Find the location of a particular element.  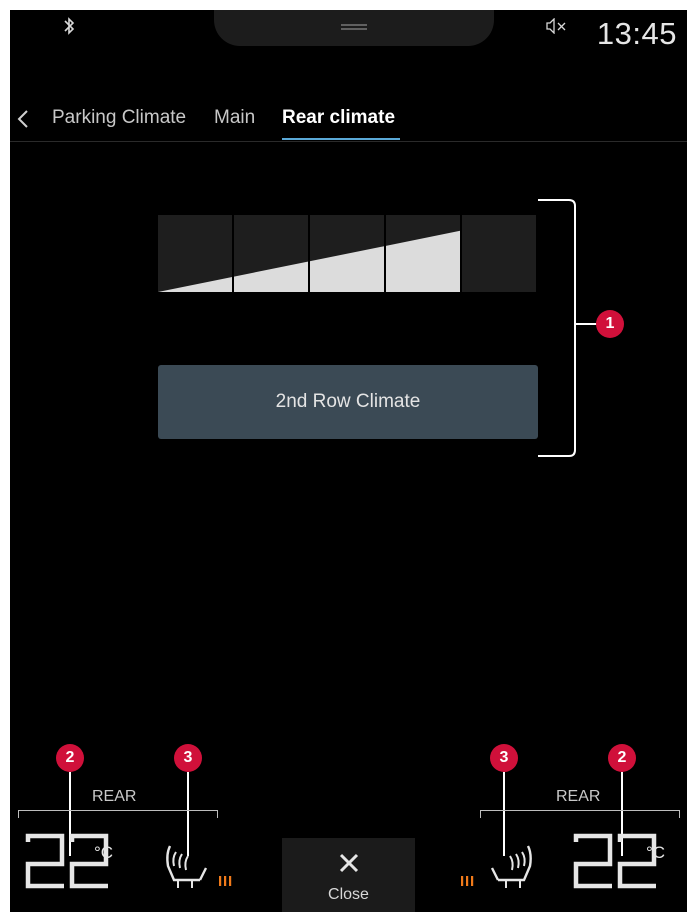

drag-handle-icon is located at coordinates (354, 27).